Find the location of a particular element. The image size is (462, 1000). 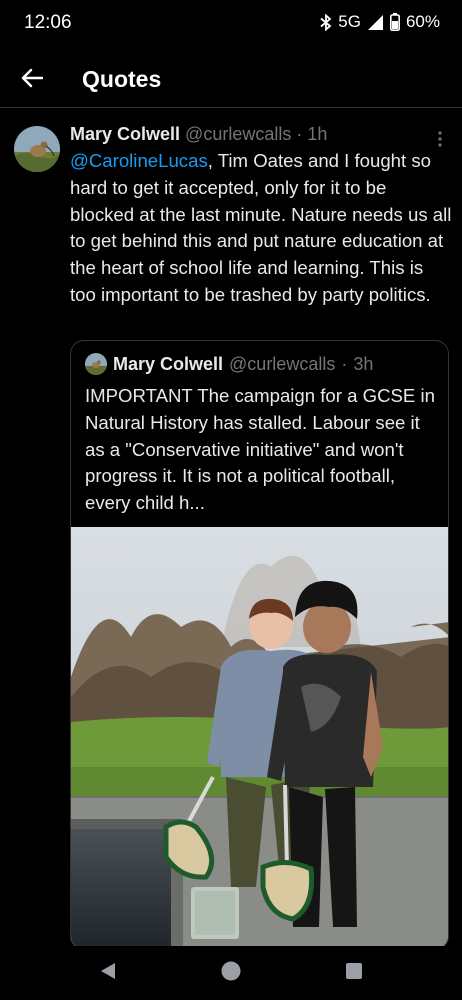

system-nav-bar is located at coordinates (231, 973).